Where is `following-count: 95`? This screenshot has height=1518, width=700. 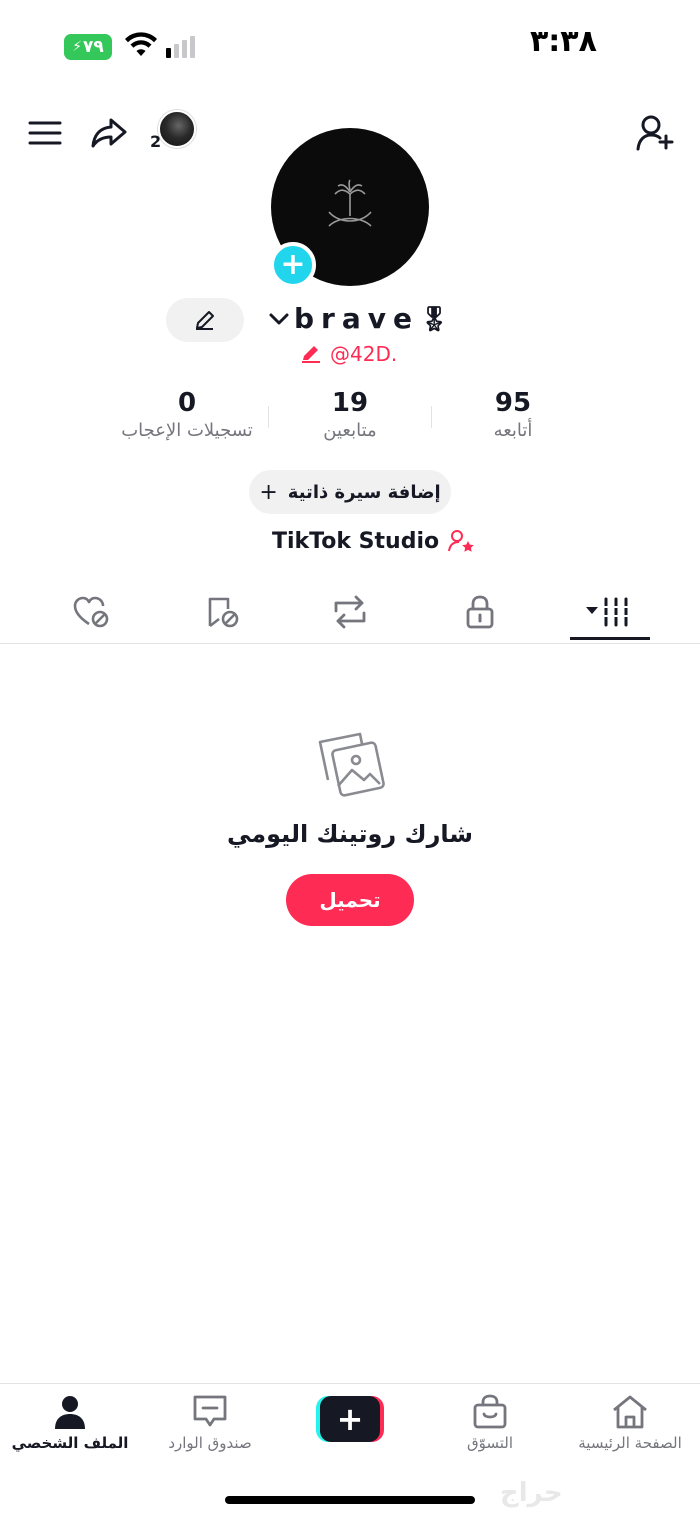
following-count: 95 is located at coordinates (513, 403).